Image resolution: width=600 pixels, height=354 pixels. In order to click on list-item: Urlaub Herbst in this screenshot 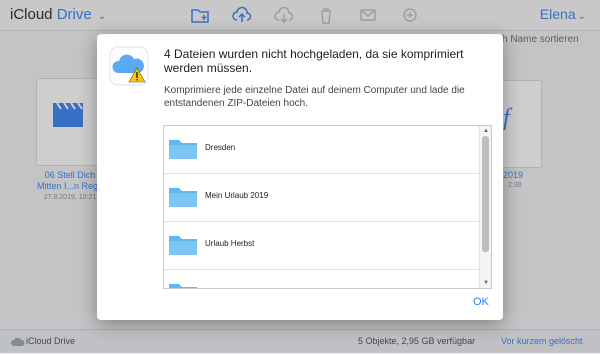, I will do `click(321, 246)`.